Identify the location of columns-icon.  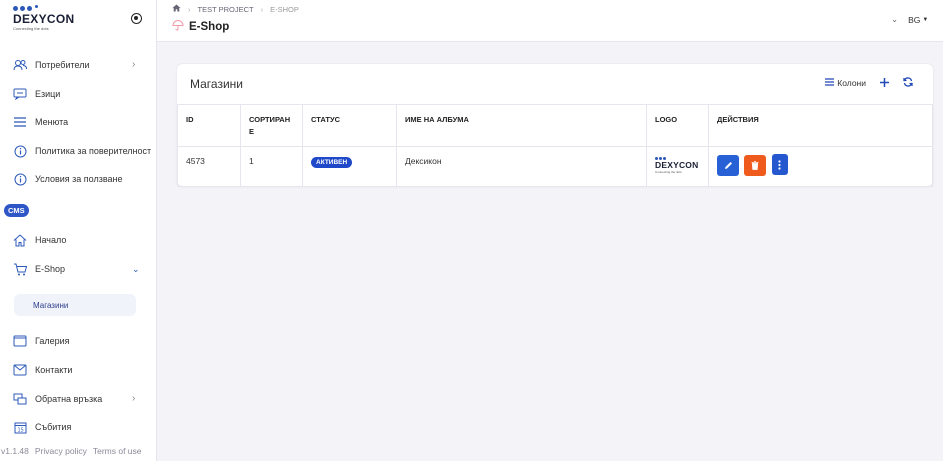
(830, 83).